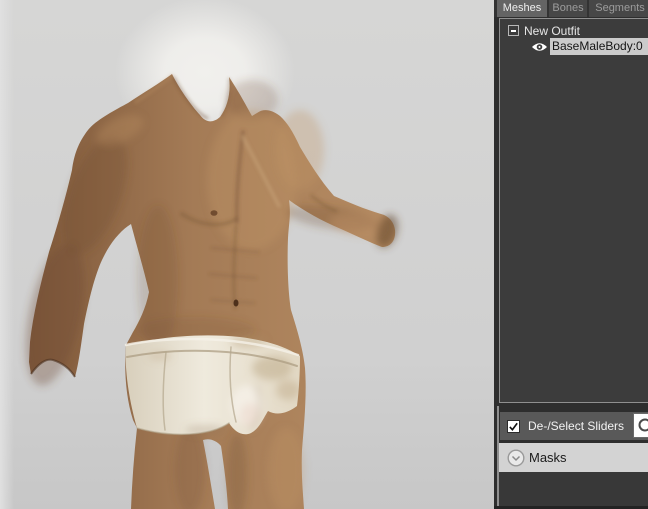 This screenshot has height=509, width=648. I want to click on search-box, so click(640, 425).